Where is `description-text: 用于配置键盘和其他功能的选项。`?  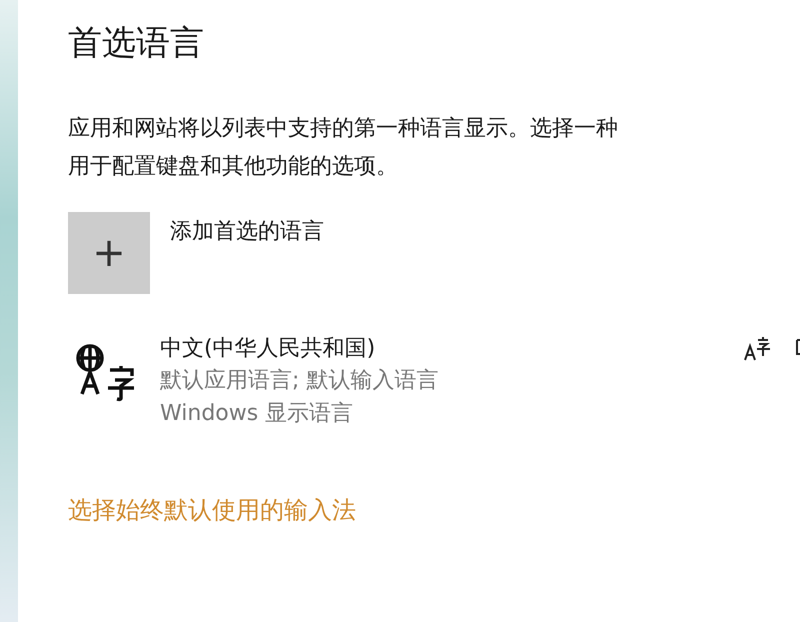
description-text: 用于配置键盘和其他功能的选项。 is located at coordinates (233, 167).